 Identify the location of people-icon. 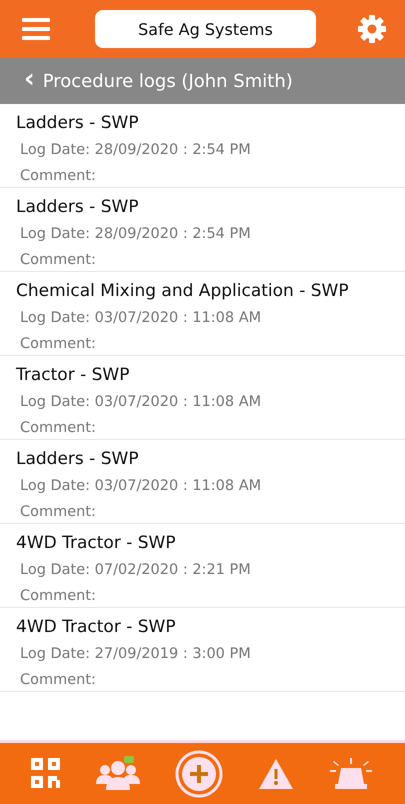
(118, 774).